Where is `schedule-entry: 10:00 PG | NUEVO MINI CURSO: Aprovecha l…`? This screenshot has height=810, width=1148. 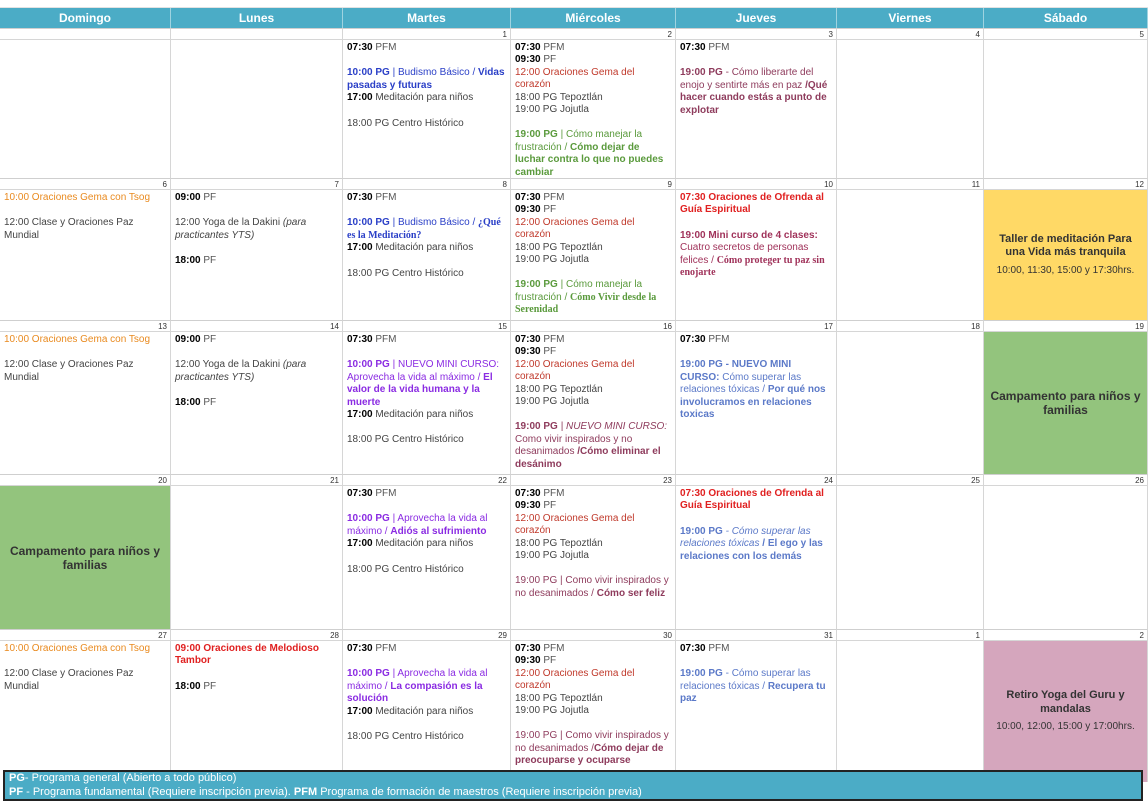 schedule-entry: 10:00 PG | NUEVO MINI CURSO: Aprovecha l… is located at coordinates (427, 384).